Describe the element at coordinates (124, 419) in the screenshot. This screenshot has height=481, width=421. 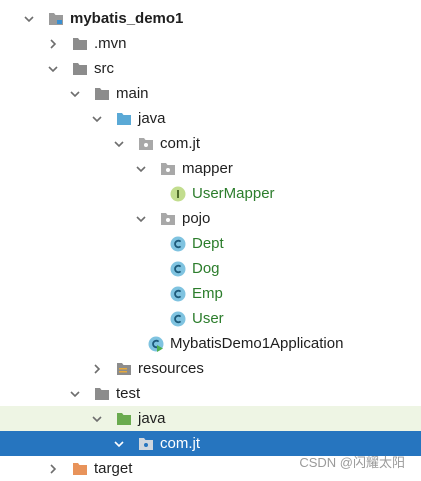
I see `test-source-root-folder-icon` at that location.